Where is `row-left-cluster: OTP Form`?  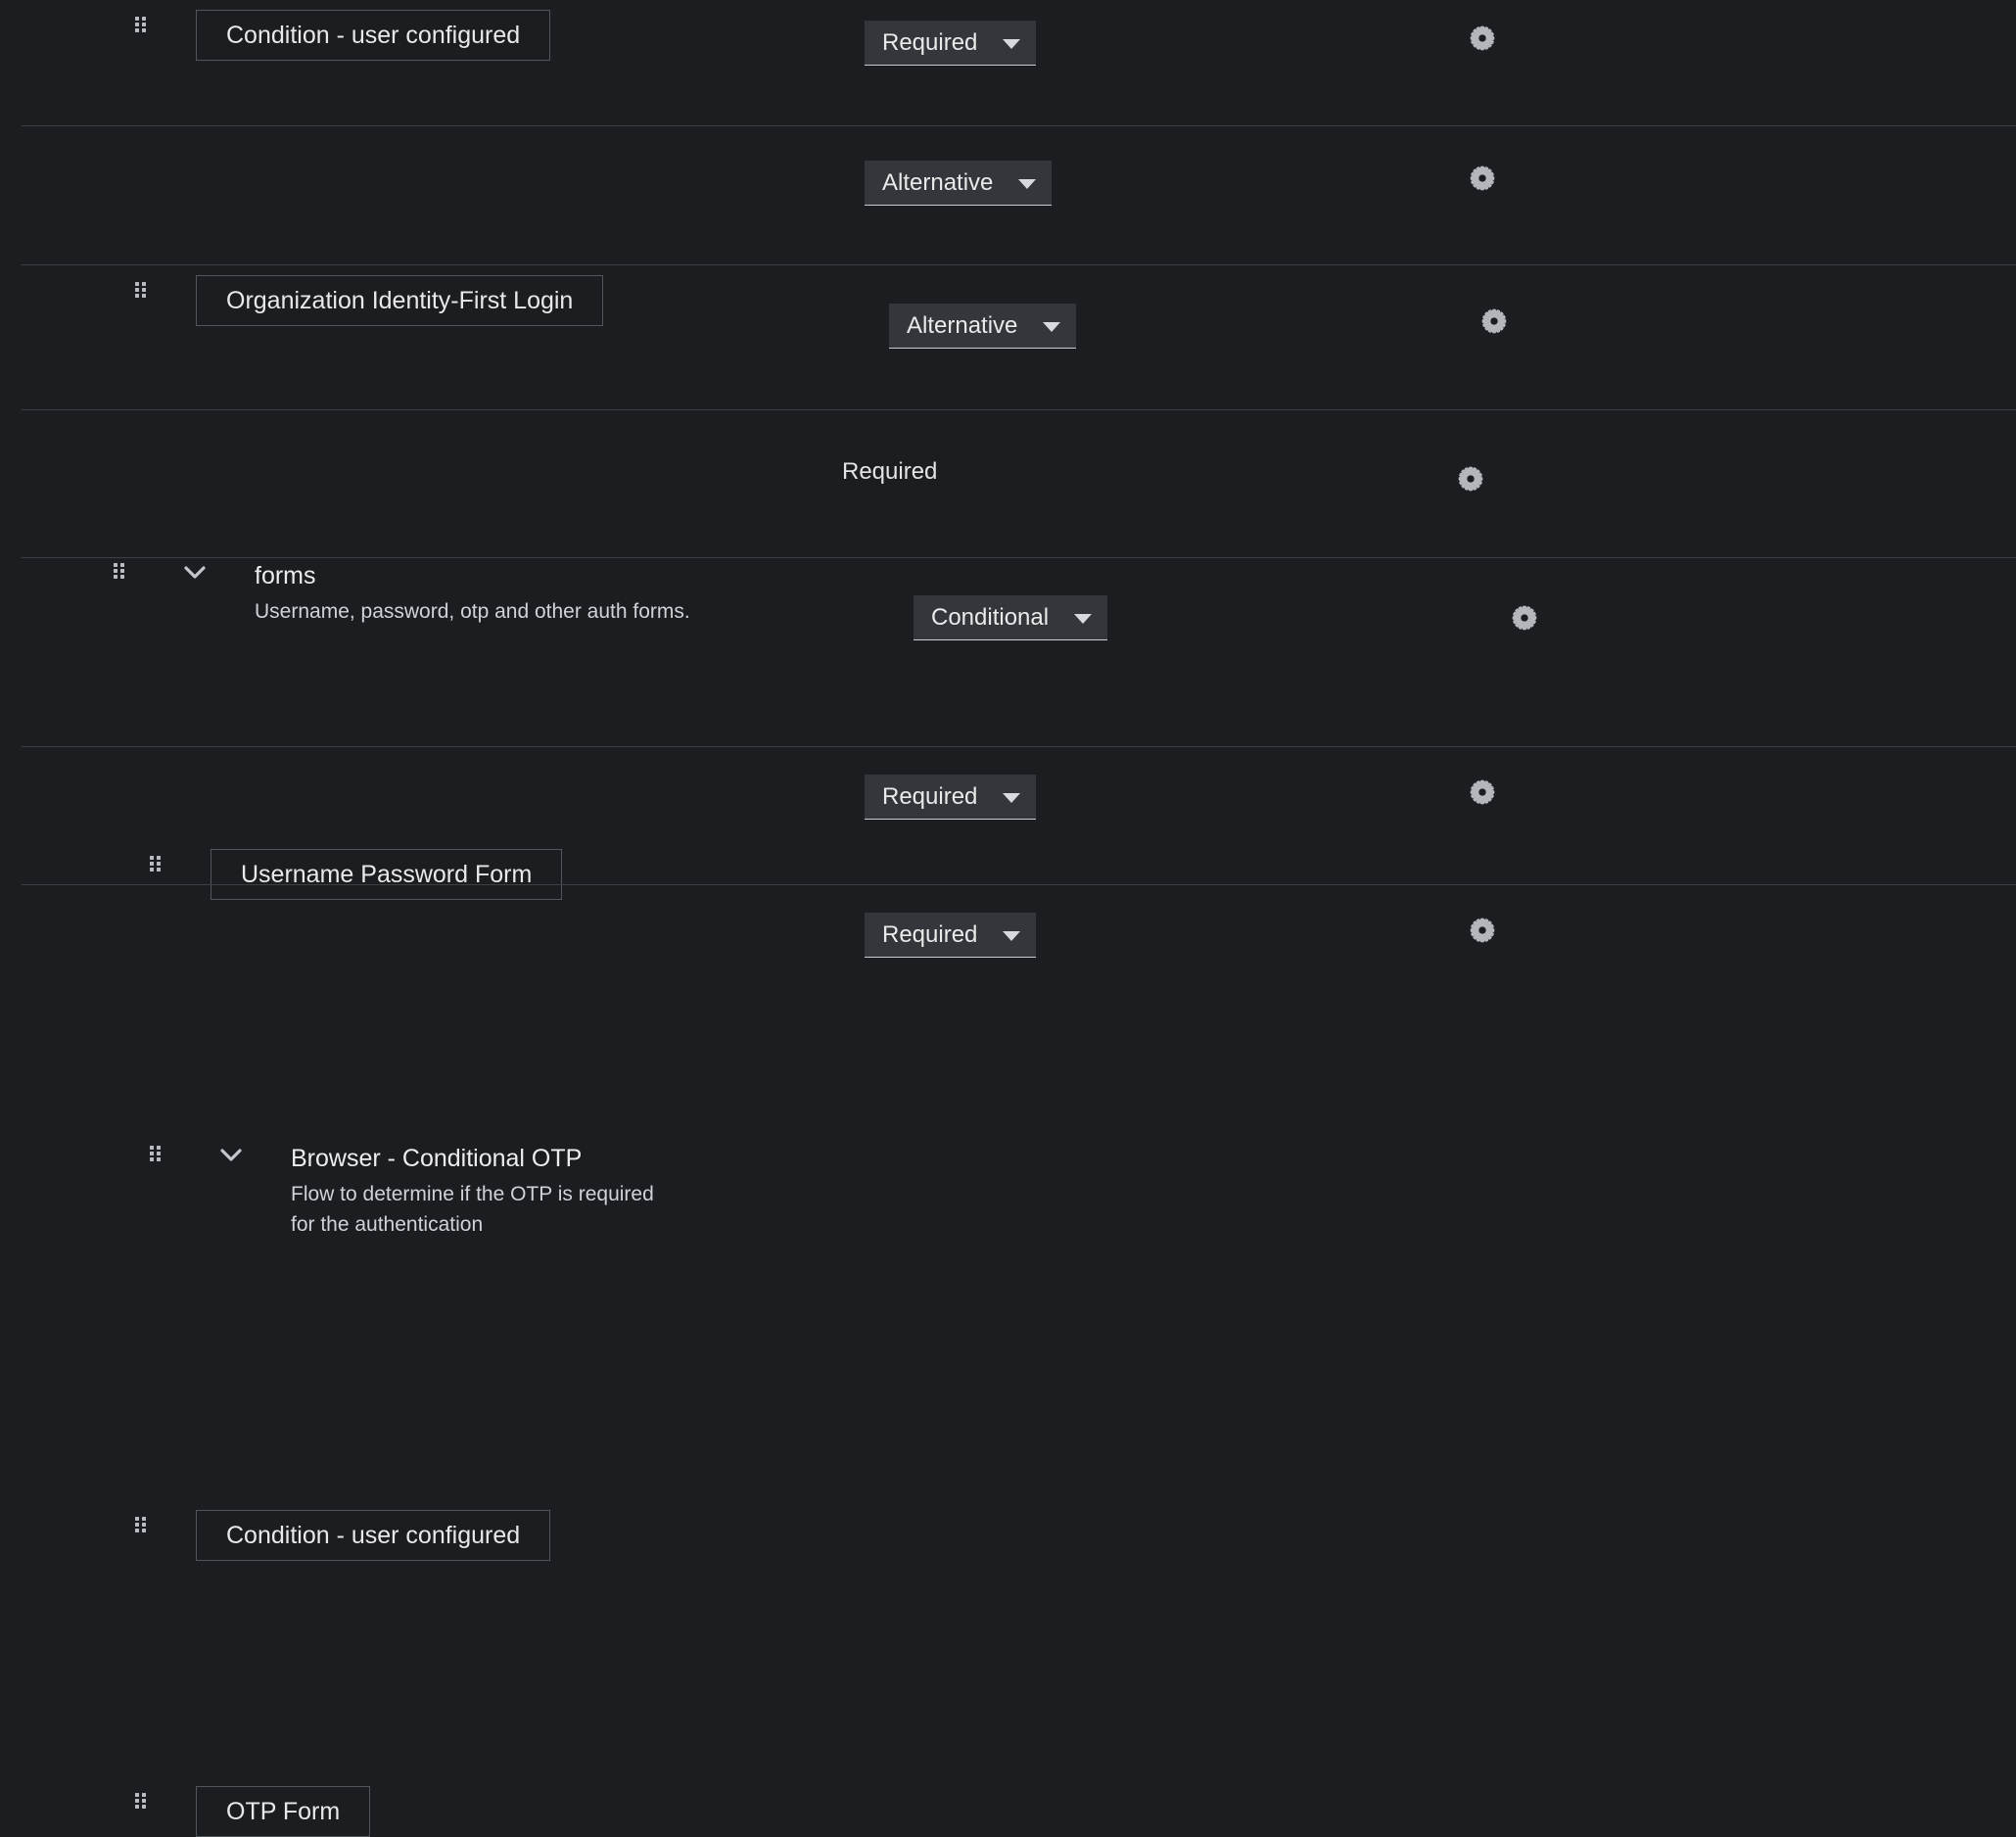
row-left-cluster: OTP Form is located at coordinates (196, 1361).